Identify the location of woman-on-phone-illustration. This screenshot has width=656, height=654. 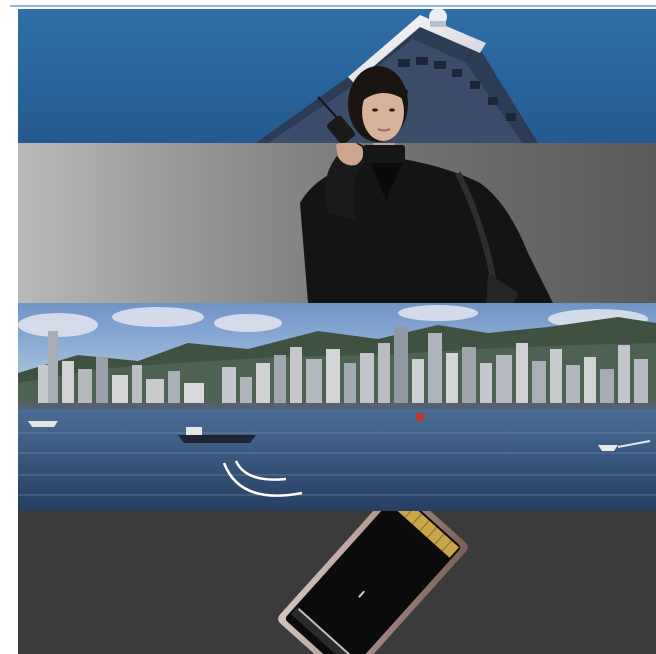
(426, 223).